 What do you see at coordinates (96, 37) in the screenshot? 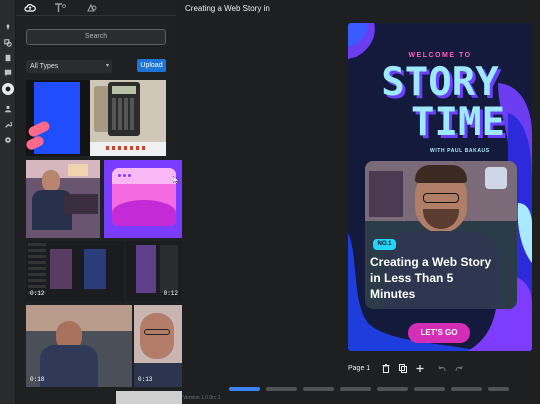
I see `media-search-input: Search` at bounding box center [96, 37].